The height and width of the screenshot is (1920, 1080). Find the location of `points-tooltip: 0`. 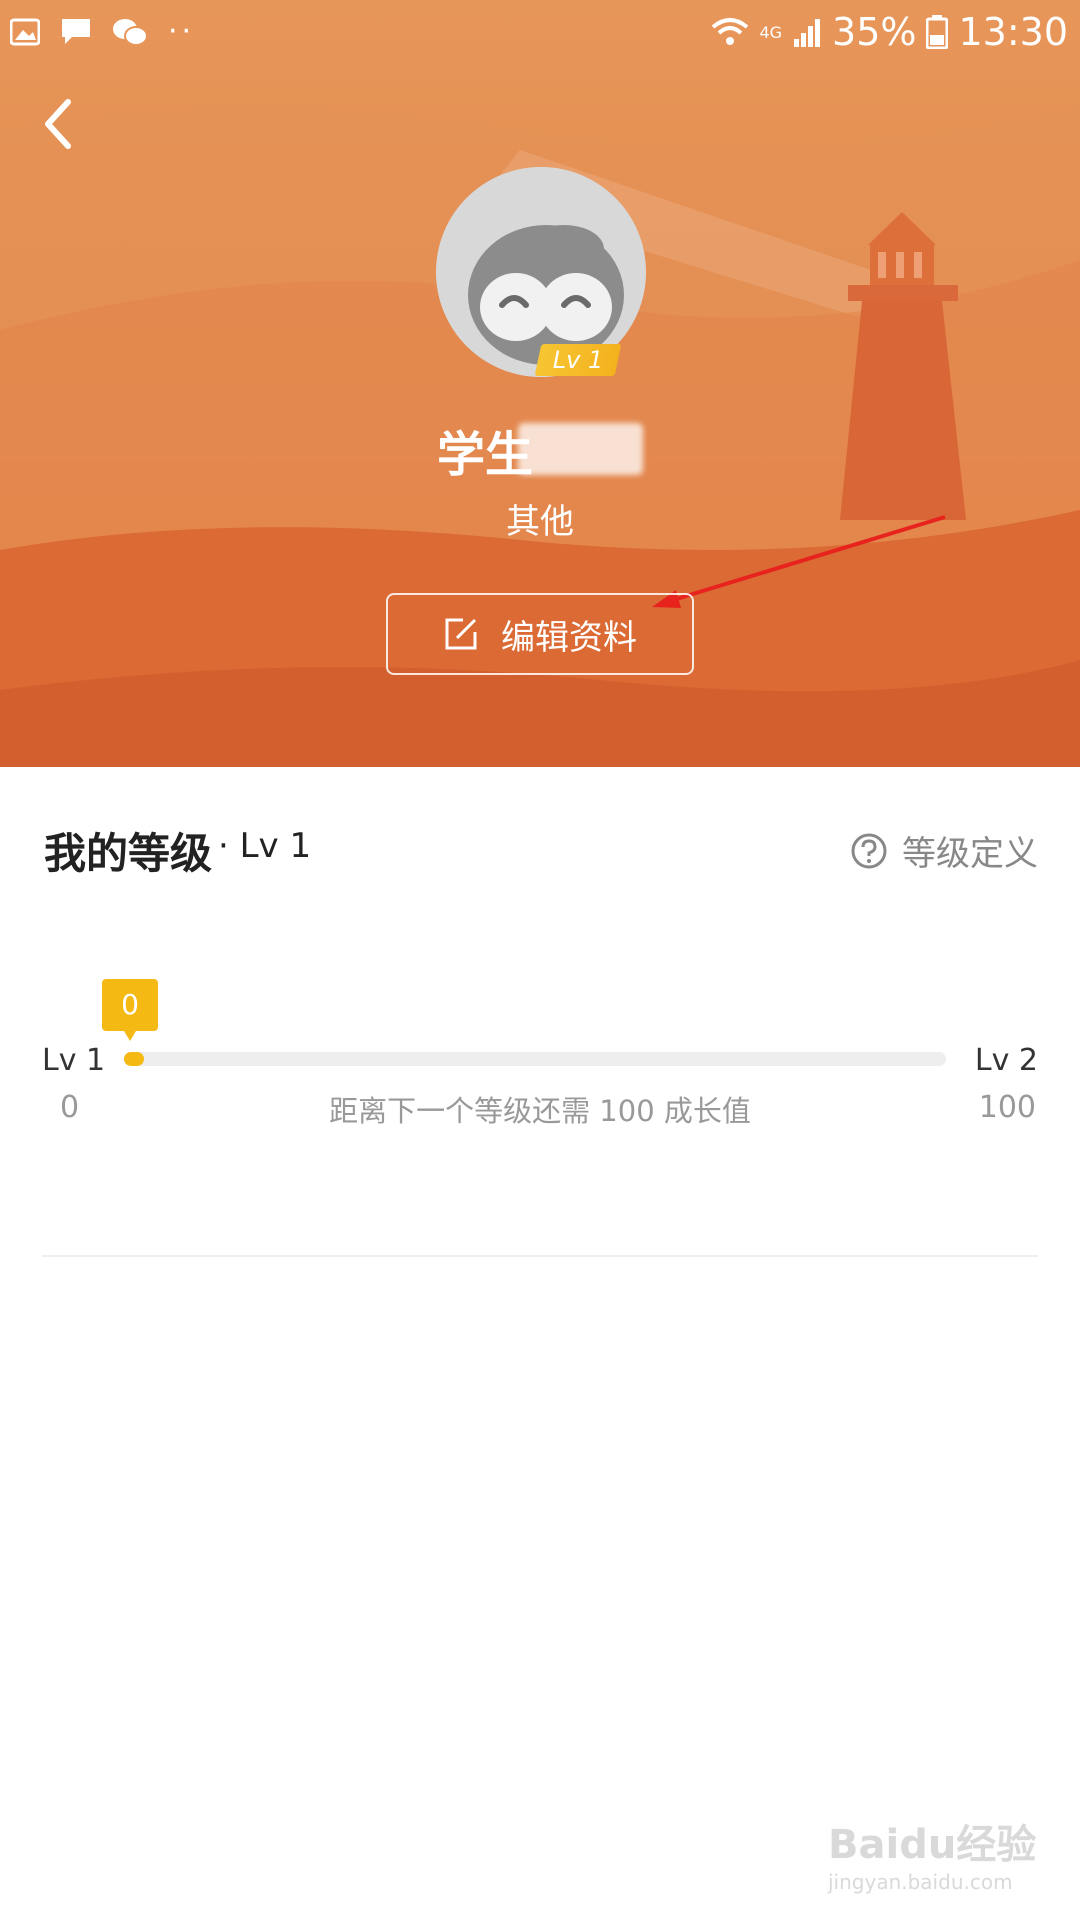

points-tooltip: 0 is located at coordinates (130, 1010).